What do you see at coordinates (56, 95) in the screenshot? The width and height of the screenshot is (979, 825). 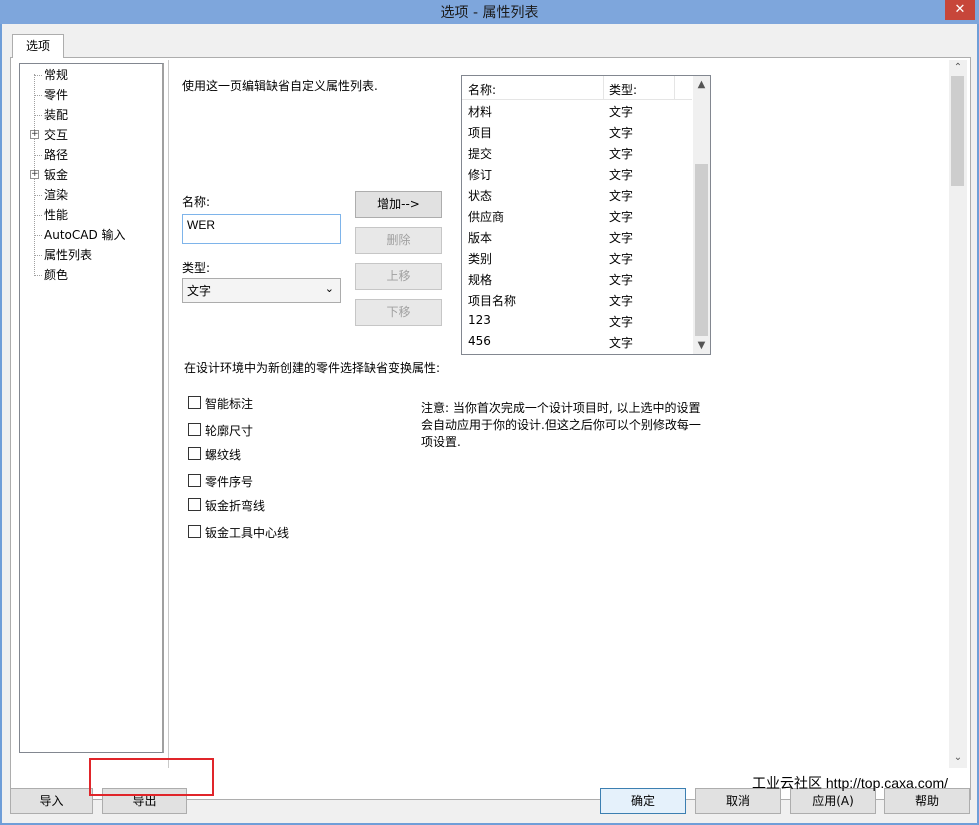 I see `tree-item-label: 零件` at bounding box center [56, 95].